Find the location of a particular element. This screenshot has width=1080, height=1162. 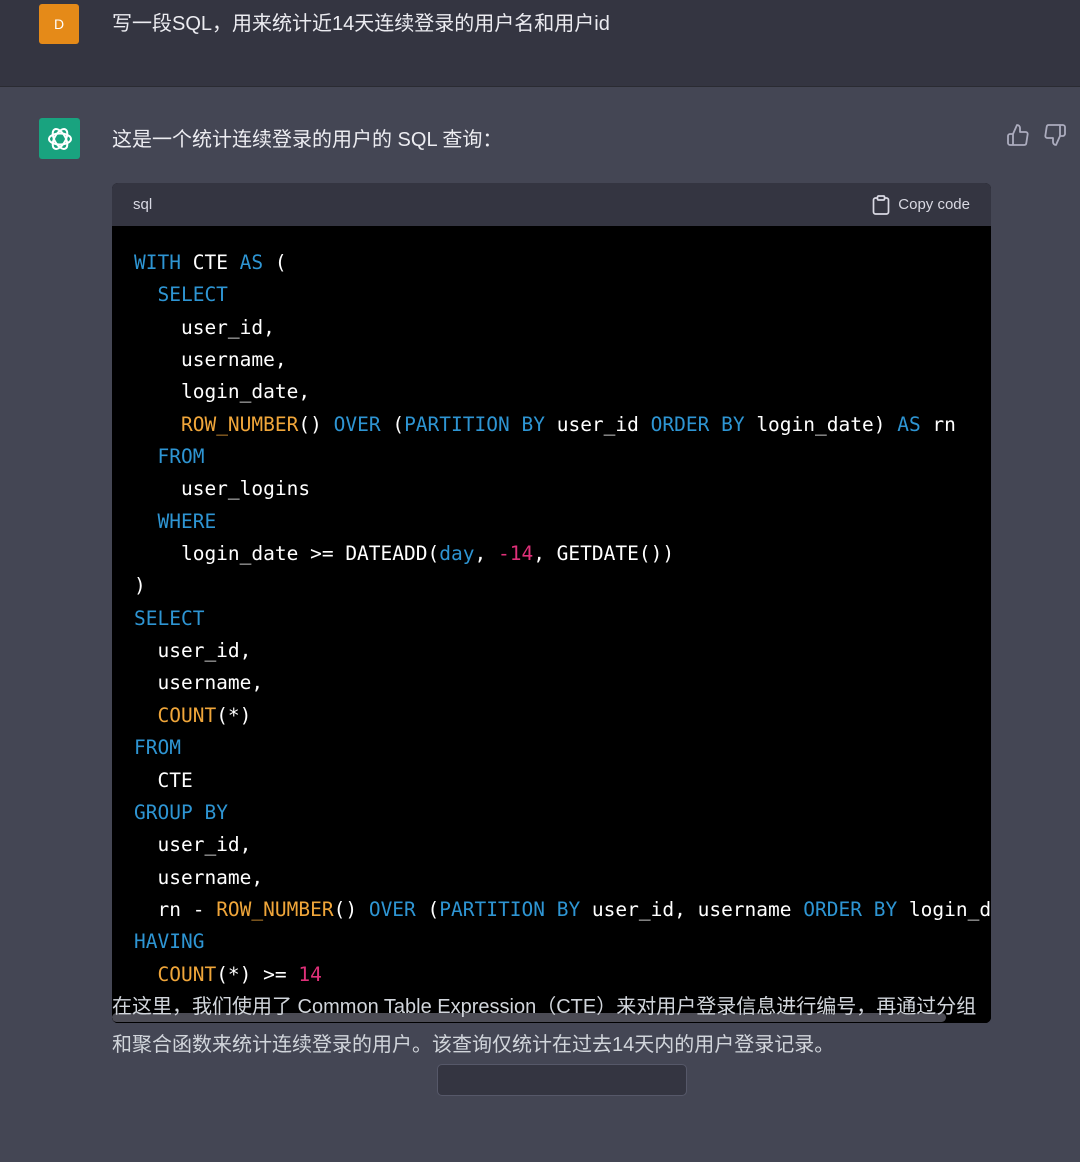

code-language-label: sql is located at coordinates (143, 204).